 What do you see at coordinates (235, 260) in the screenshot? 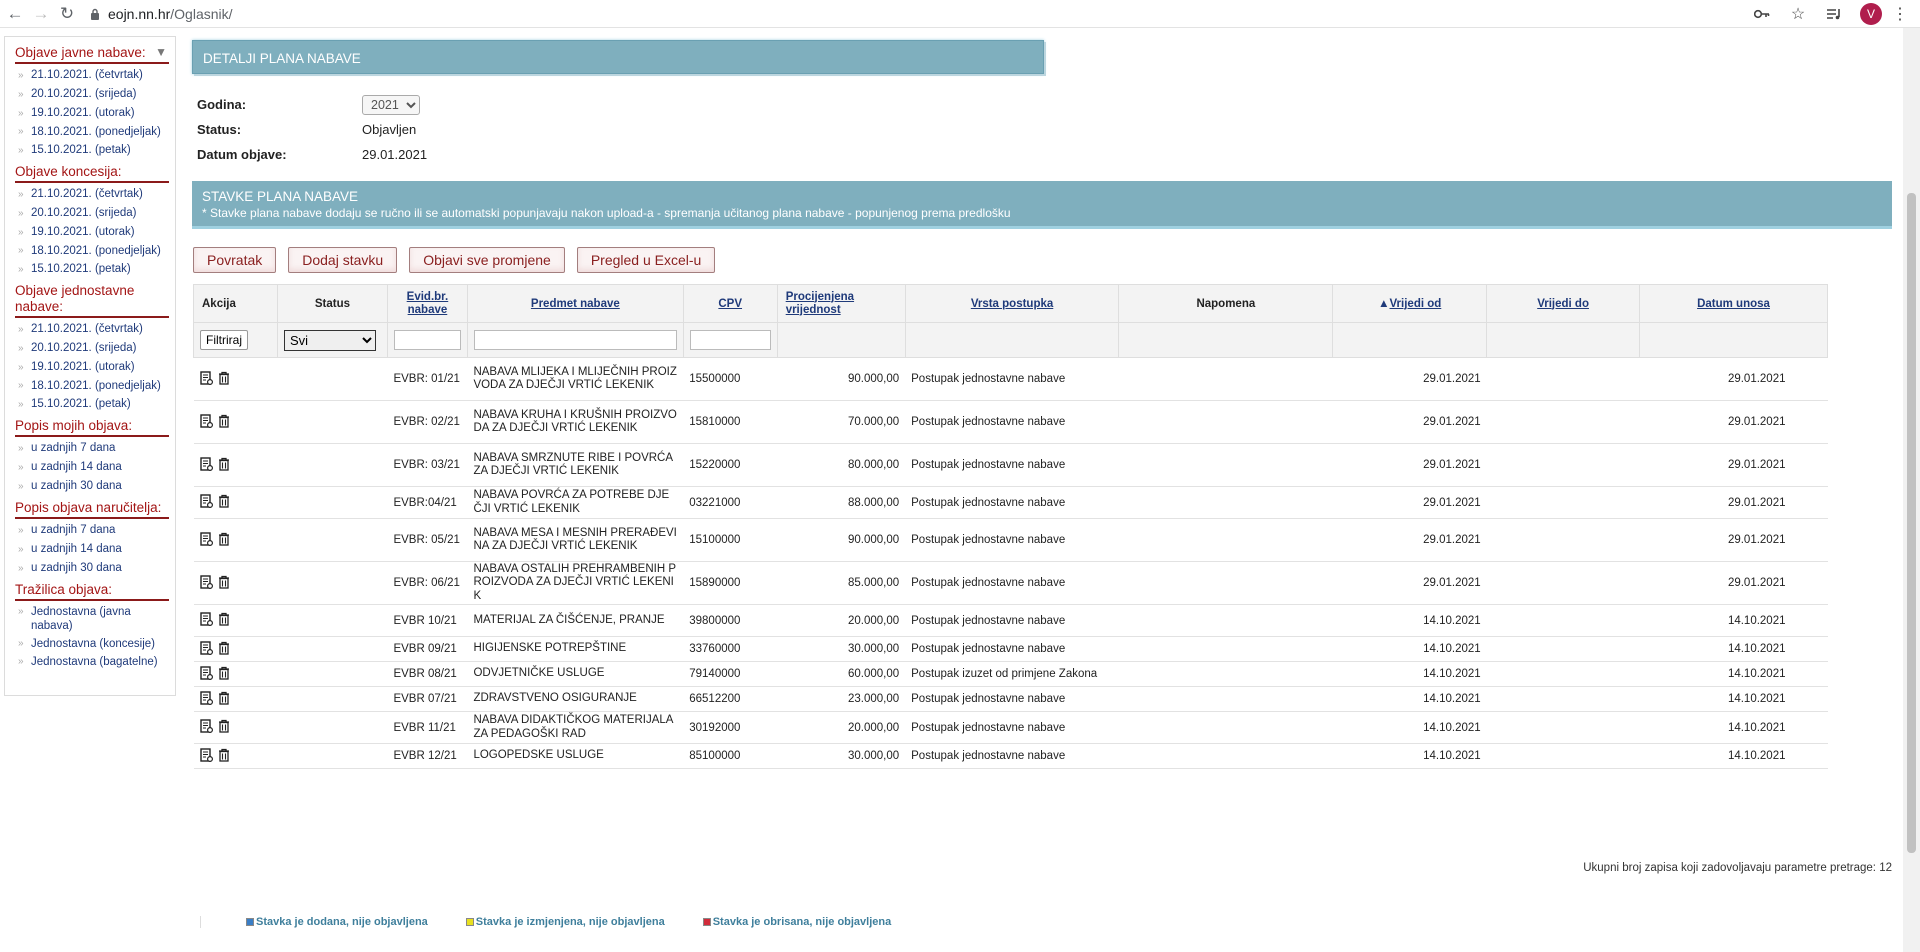
I see `povratak-button: Povratak` at bounding box center [235, 260].